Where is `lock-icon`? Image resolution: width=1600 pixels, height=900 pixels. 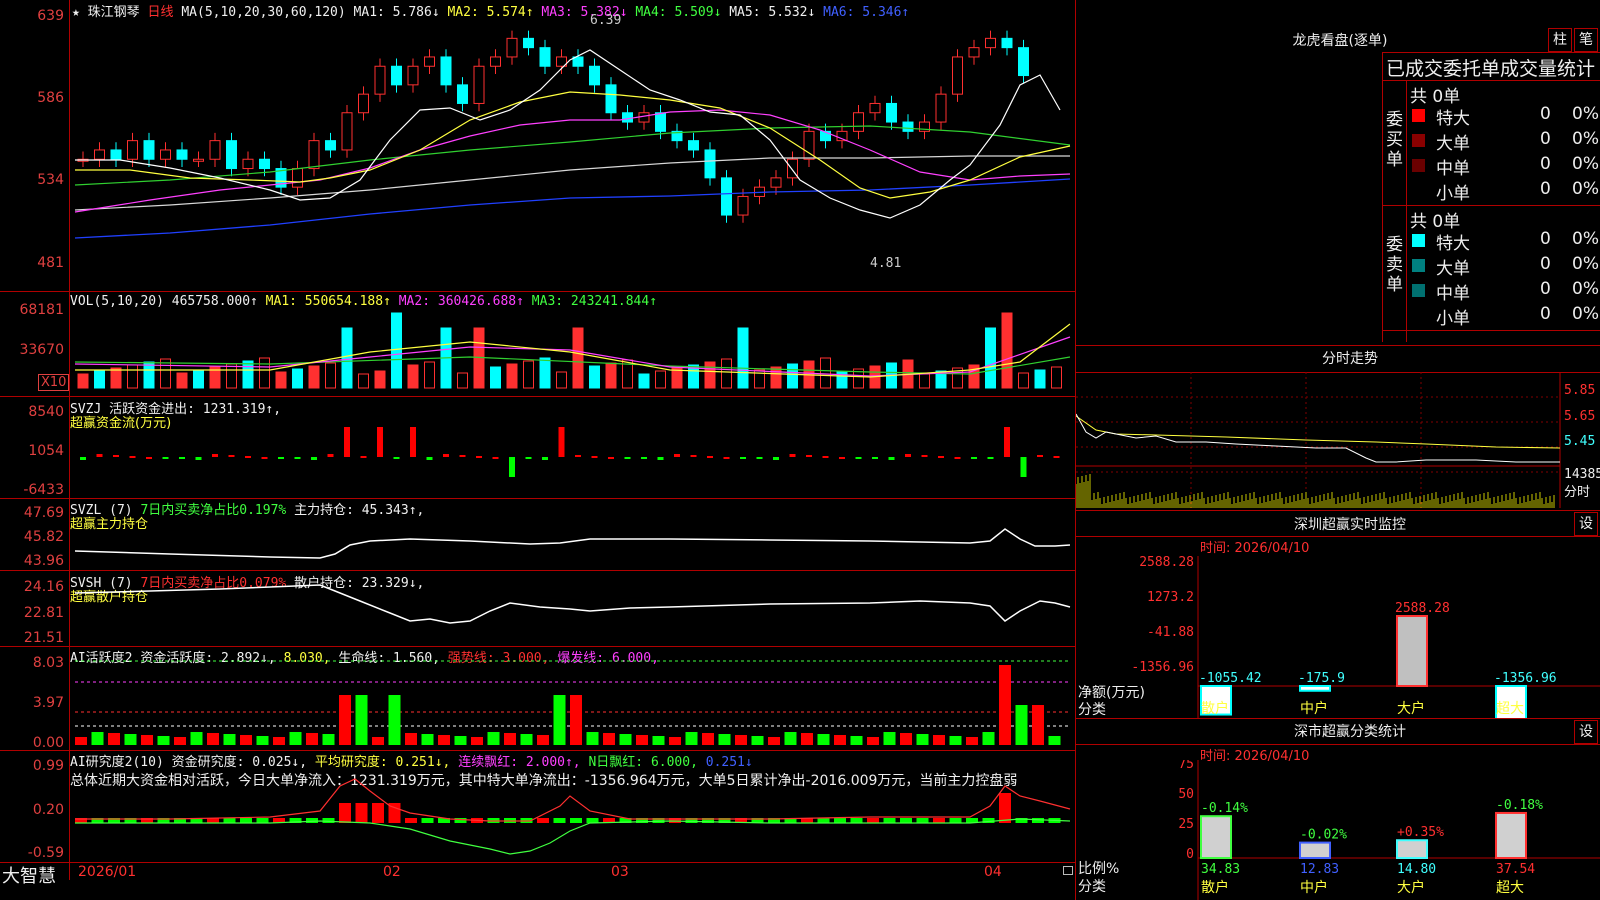
lock-icon is located at coordinates (1068, 870).